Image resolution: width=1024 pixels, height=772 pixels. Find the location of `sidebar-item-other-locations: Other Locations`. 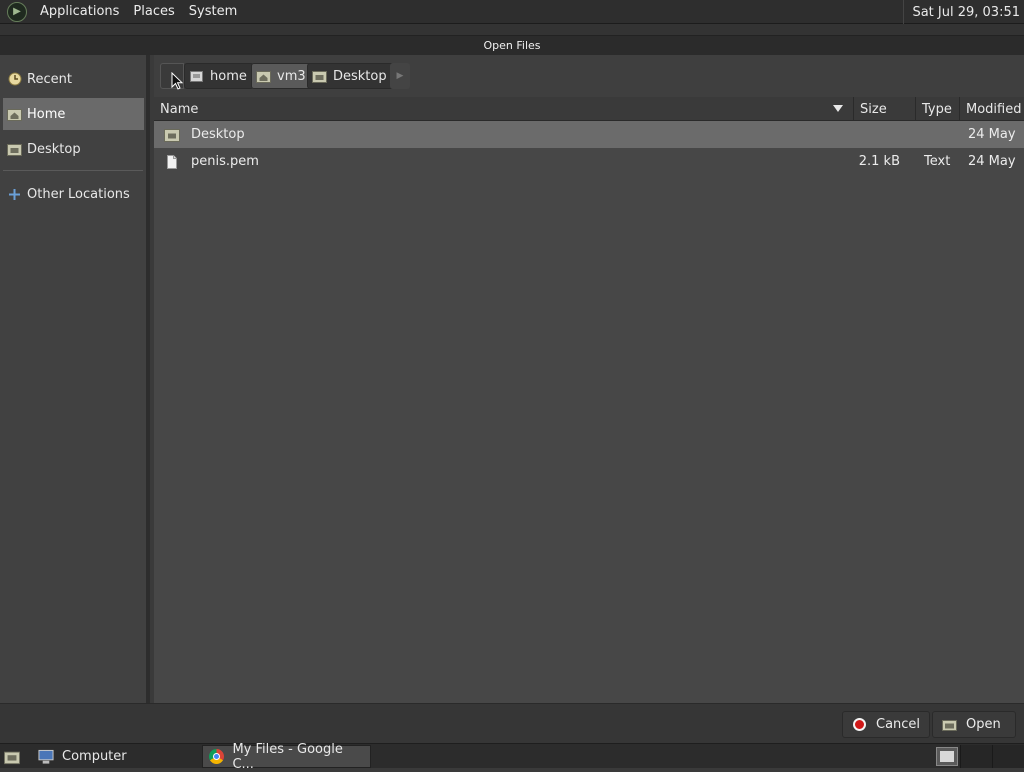

sidebar-item-other-locations: Other Locations is located at coordinates (73, 194).